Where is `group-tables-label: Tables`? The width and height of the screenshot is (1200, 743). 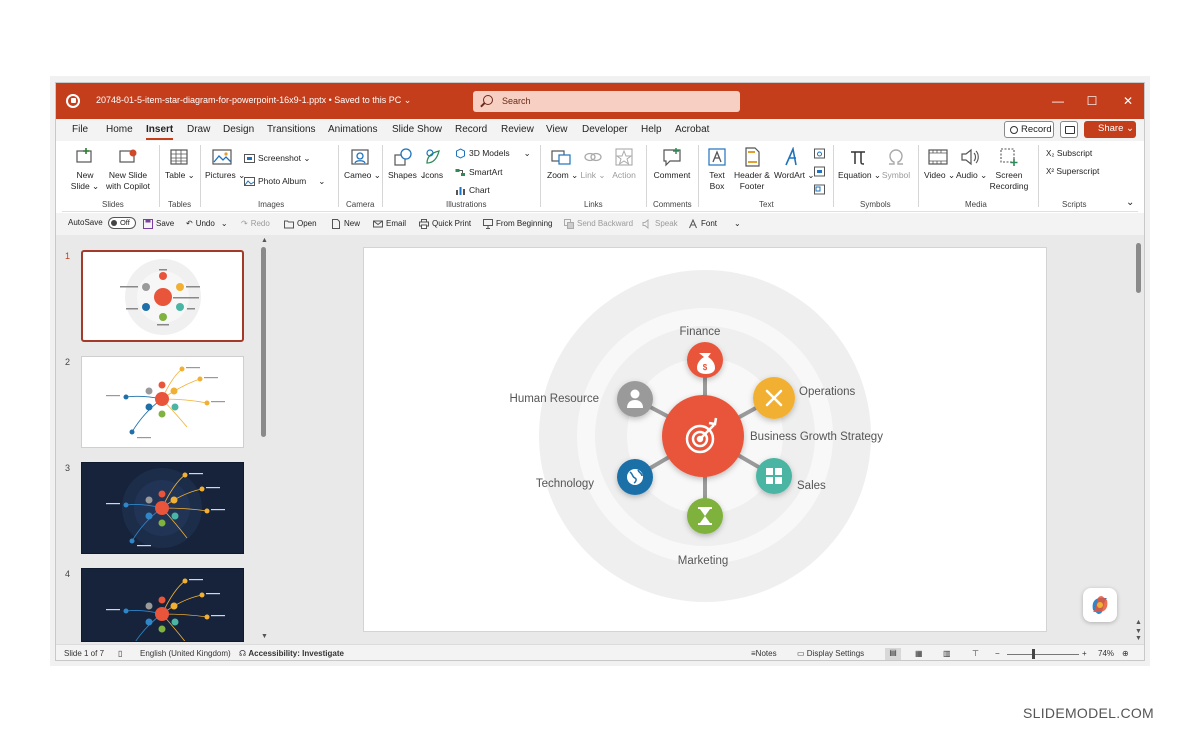
group-tables-label: Tables is located at coordinates (180, 204).